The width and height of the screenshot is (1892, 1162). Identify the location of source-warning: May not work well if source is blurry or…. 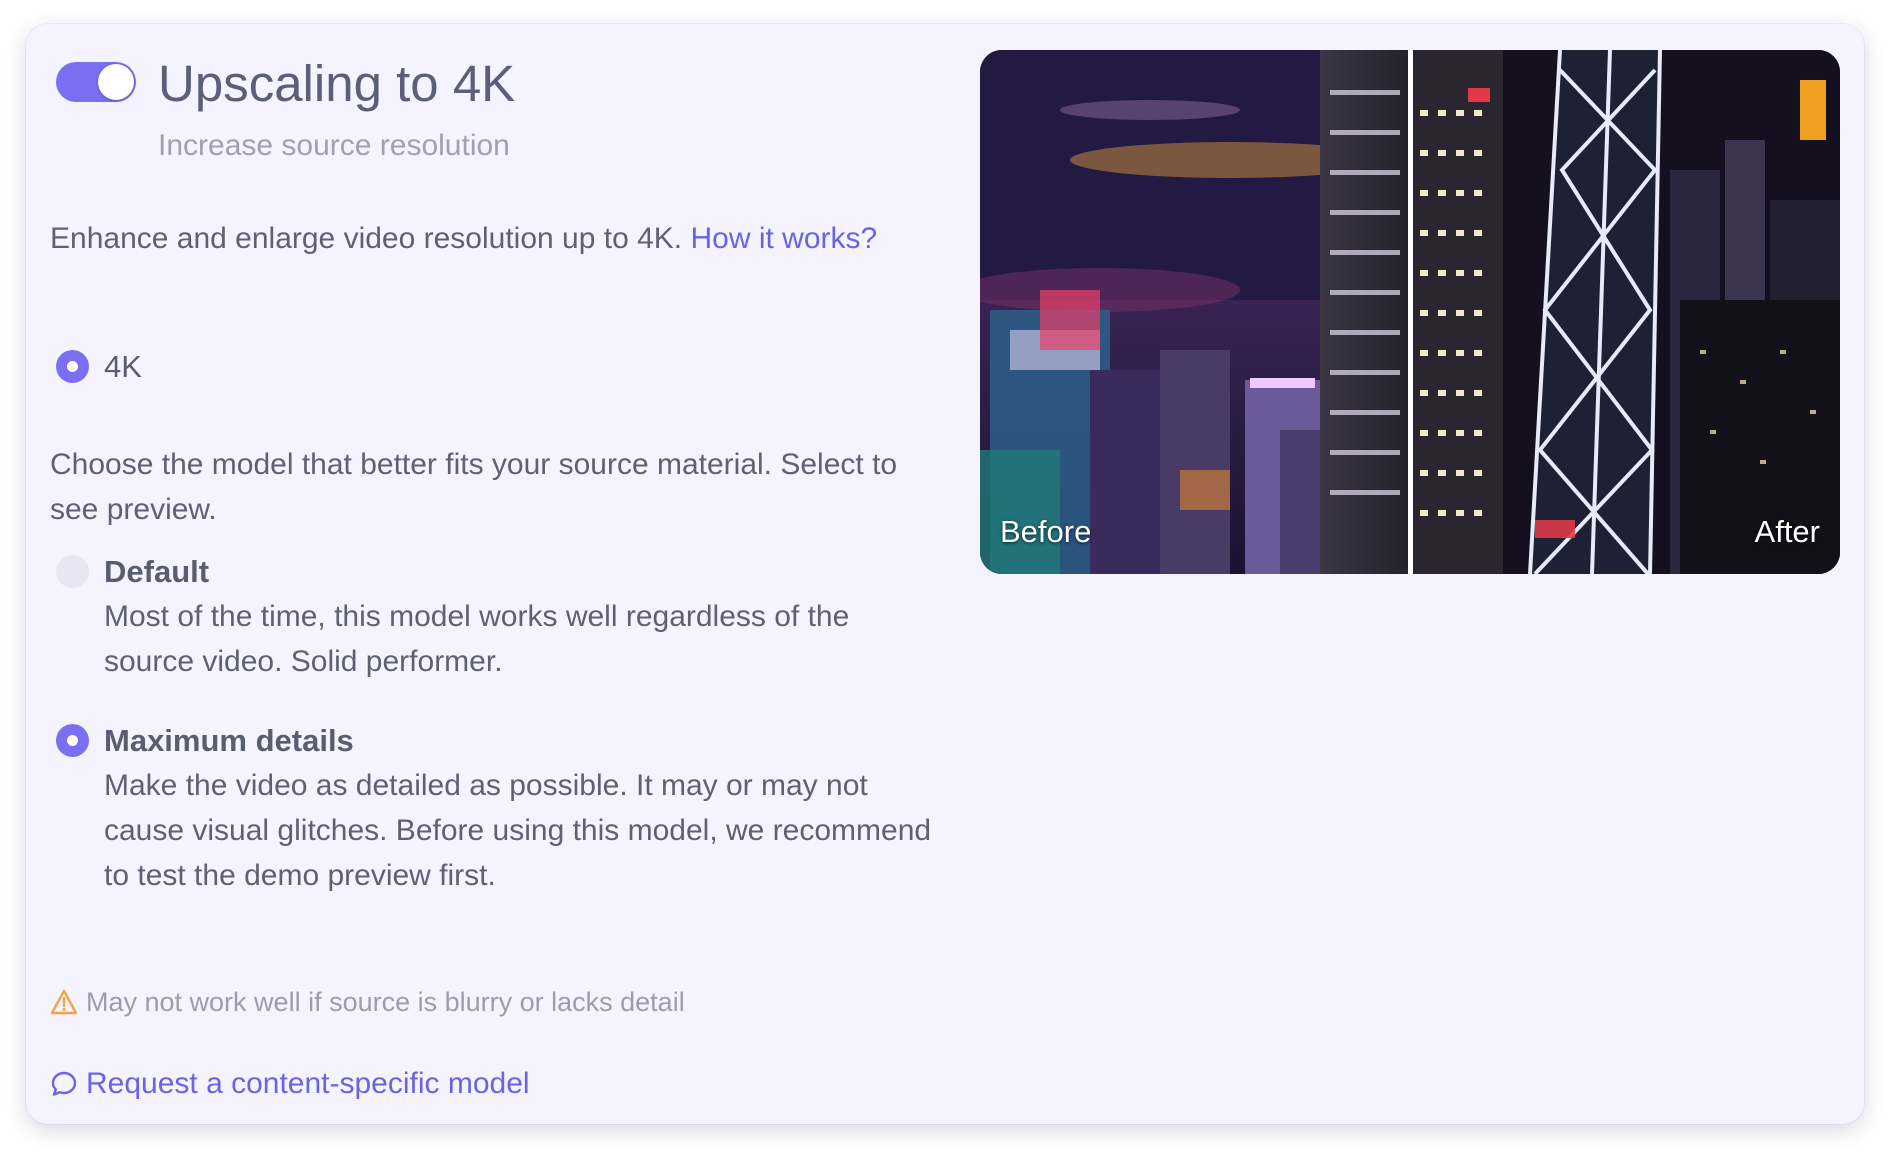
(367, 1002).